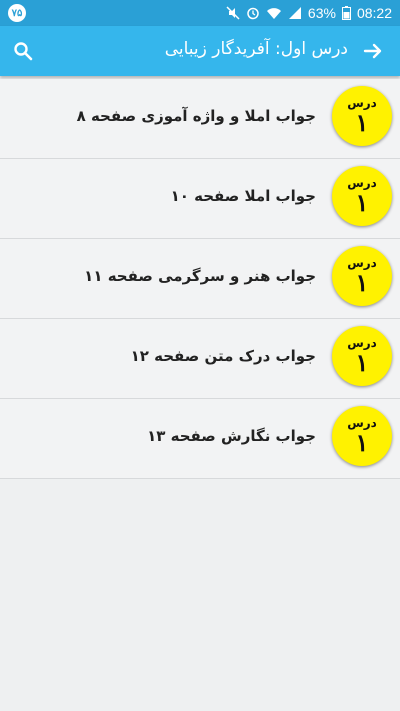 This screenshot has width=400, height=711. I want to click on list-item-label: جواب املا و واژه آموزی صفحه ۸, so click(196, 116).